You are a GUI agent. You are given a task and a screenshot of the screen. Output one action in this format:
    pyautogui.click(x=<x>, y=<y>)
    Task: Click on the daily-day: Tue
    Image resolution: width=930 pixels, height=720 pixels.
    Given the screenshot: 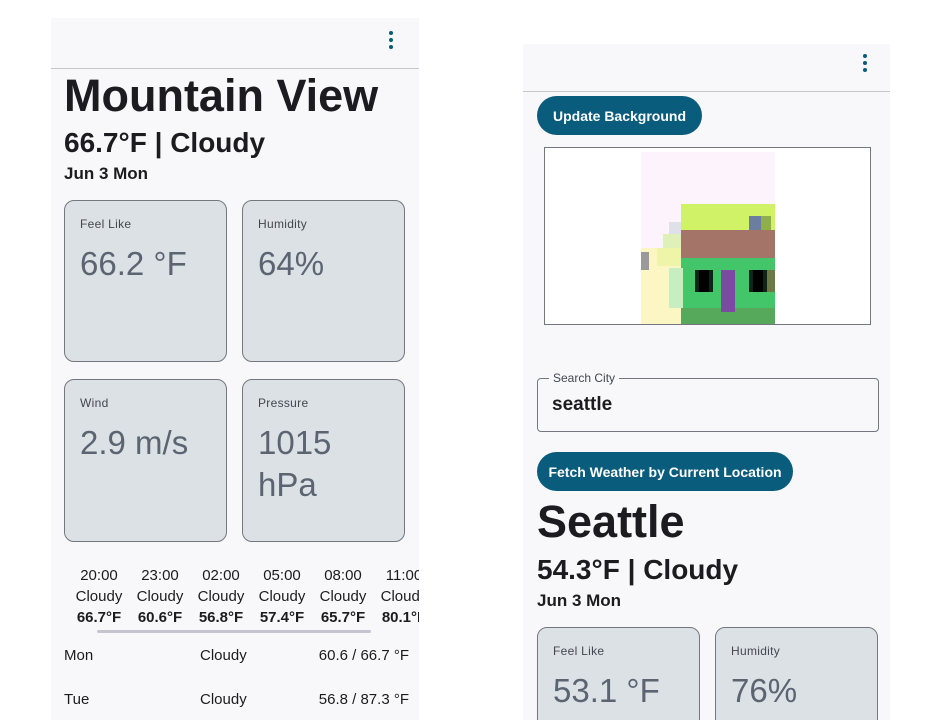 What is the action you would take?
    pyautogui.click(x=77, y=699)
    